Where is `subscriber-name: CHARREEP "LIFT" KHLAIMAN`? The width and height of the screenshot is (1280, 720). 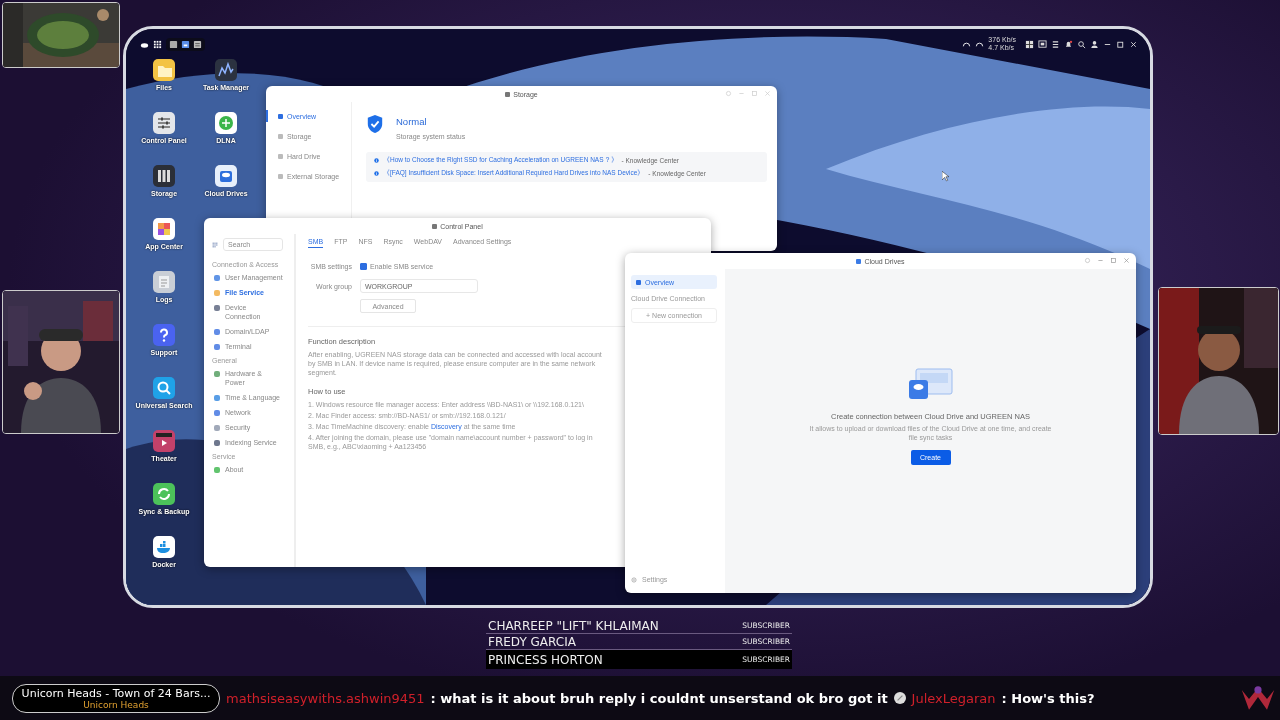
subscriber-name: CHARREEP "LIFT" KHLAIMAN is located at coordinates (573, 625).